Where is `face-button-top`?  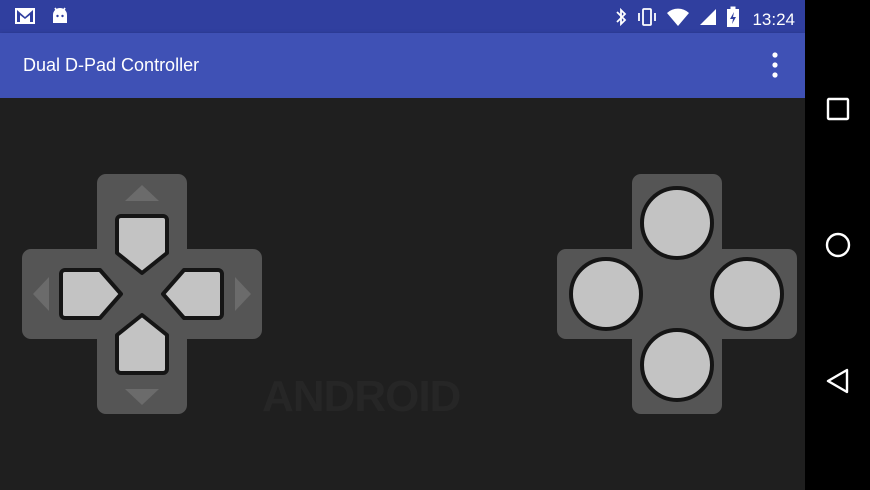
face-button-top is located at coordinates (677, 223).